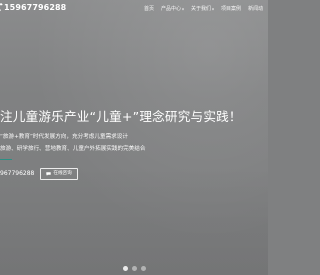  I want to click on nav-about: 关于我们, so click(203, 9).